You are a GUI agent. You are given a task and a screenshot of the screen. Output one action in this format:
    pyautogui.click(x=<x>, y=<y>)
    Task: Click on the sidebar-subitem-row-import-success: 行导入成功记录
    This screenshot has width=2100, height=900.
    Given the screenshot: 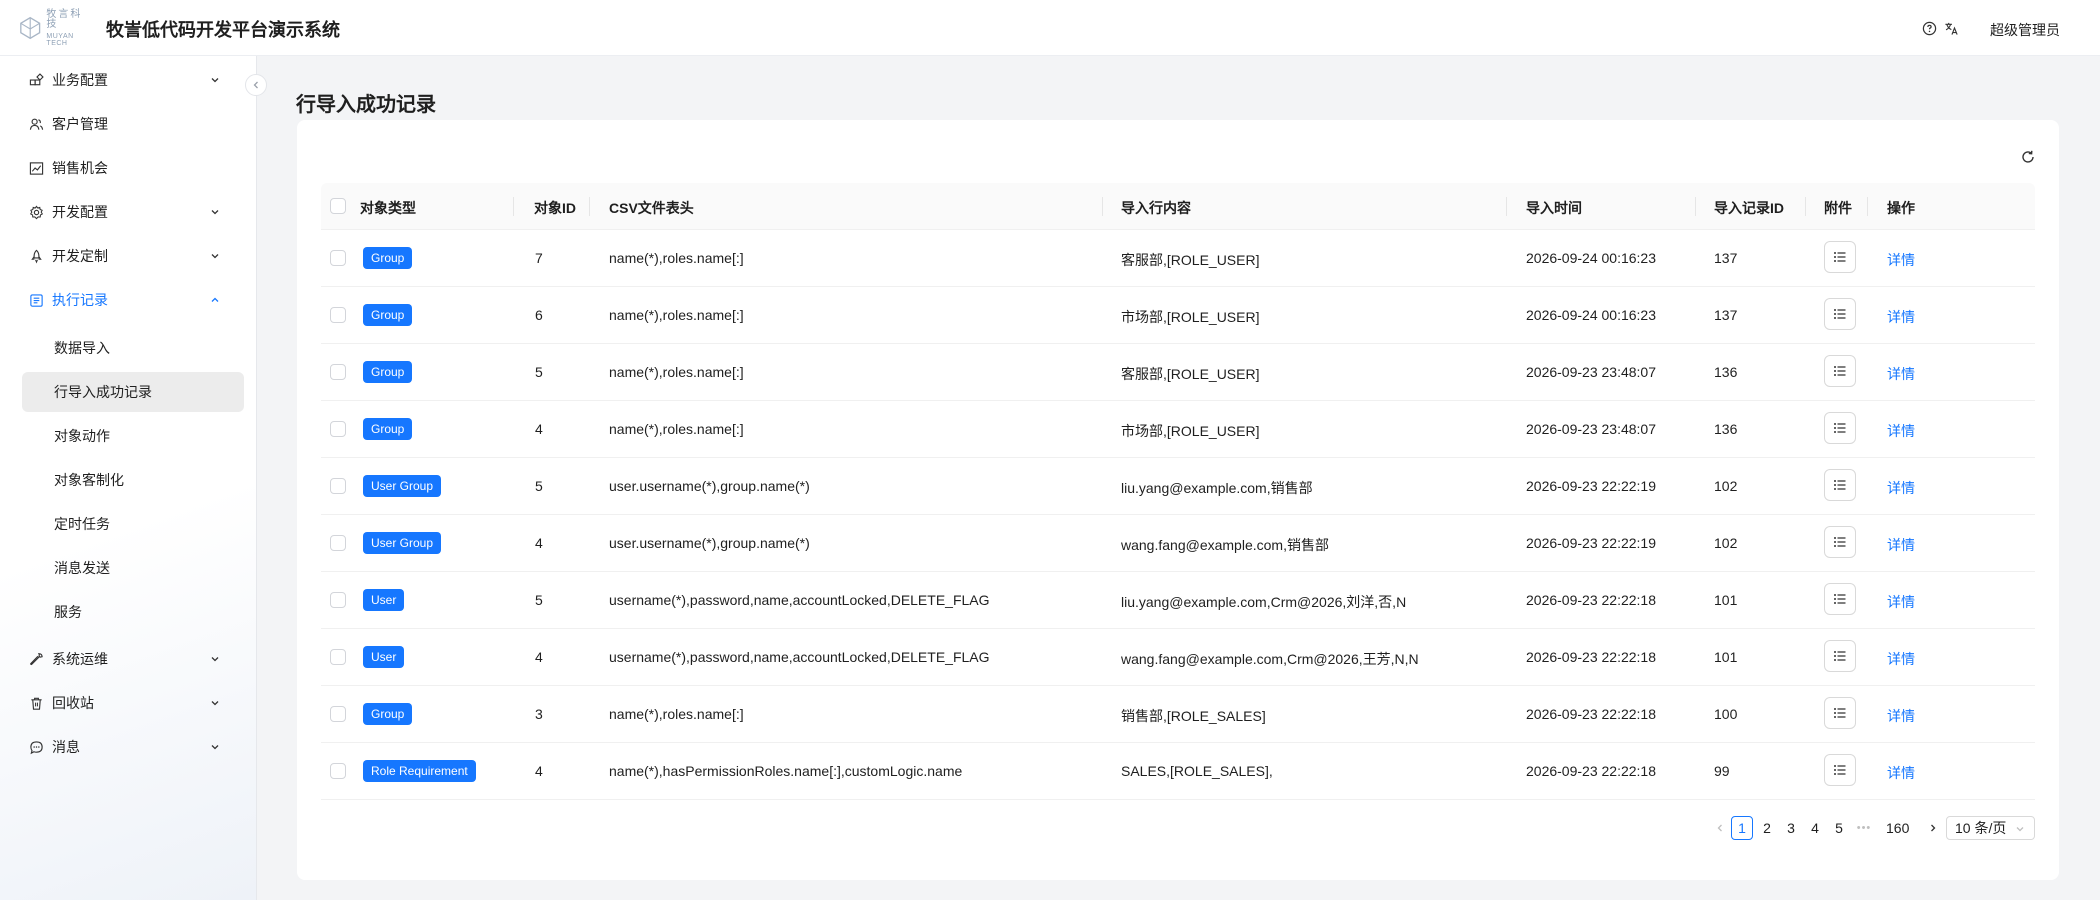 What is the action you would take?
    pyautogui.click(x=133, y=392)
    